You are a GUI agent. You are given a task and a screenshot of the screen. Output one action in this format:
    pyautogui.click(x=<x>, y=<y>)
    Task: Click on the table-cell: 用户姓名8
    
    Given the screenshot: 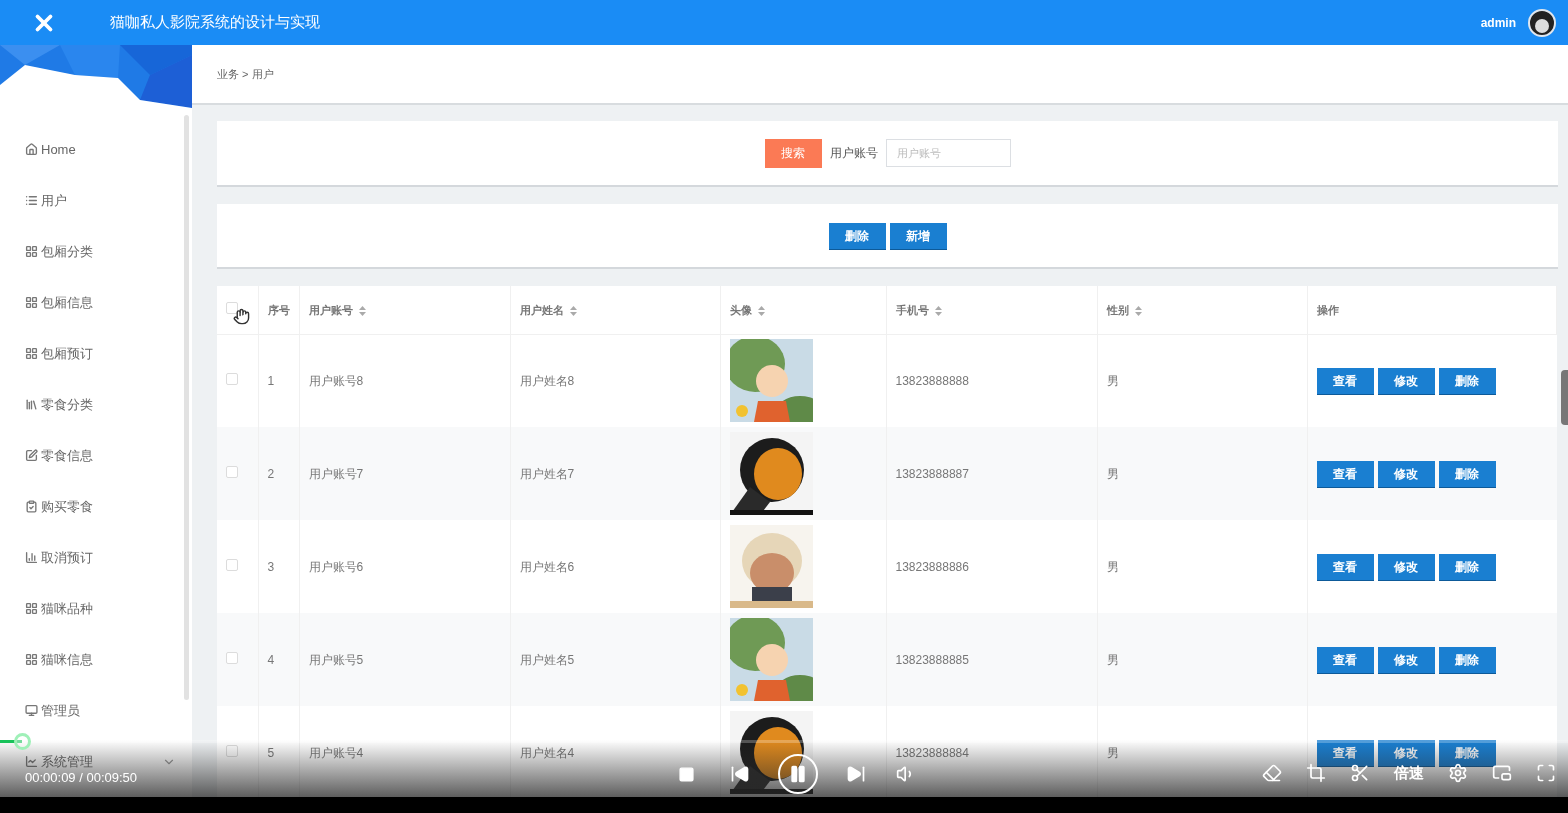 What is the action you would take?
    pyautogui.click(x=547, y=380)
    